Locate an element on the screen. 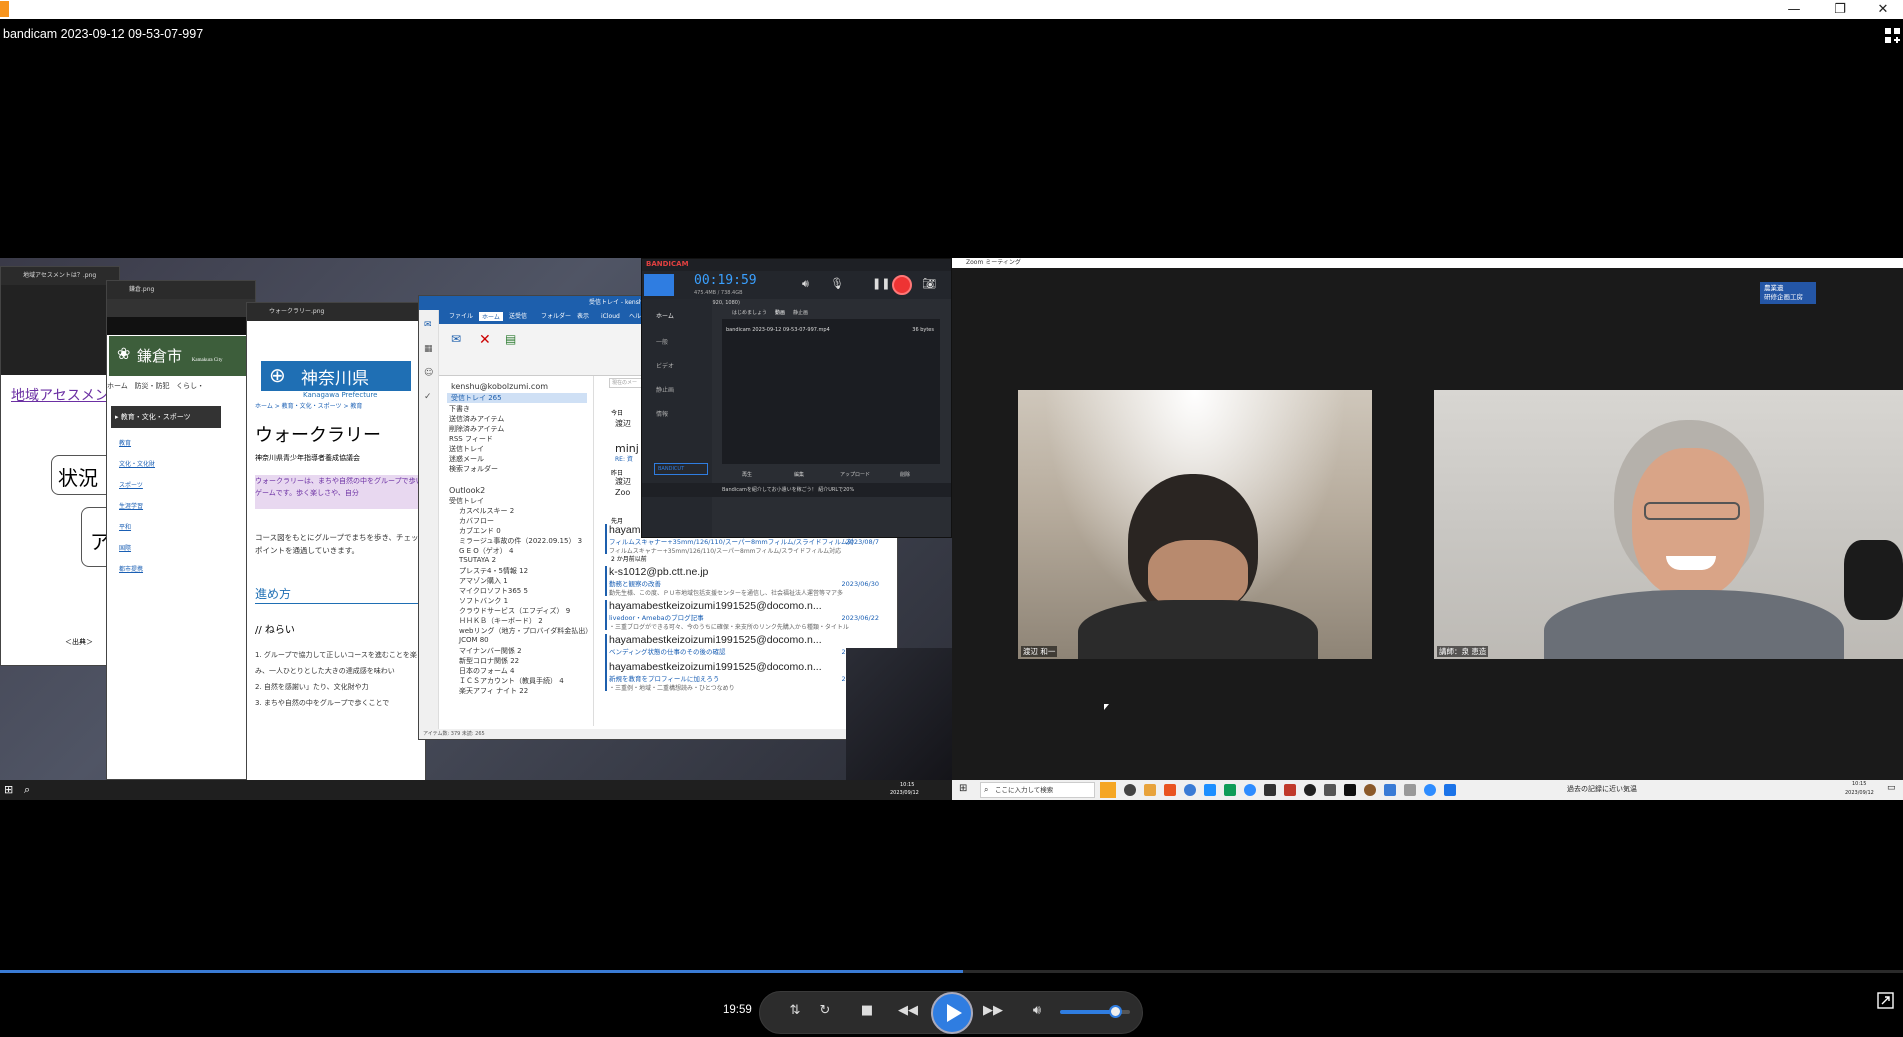 The height and width of the screenshot is (1037, 1903). inbox-folder: 受信トレイ 265 is located at coordinates (517, 398).